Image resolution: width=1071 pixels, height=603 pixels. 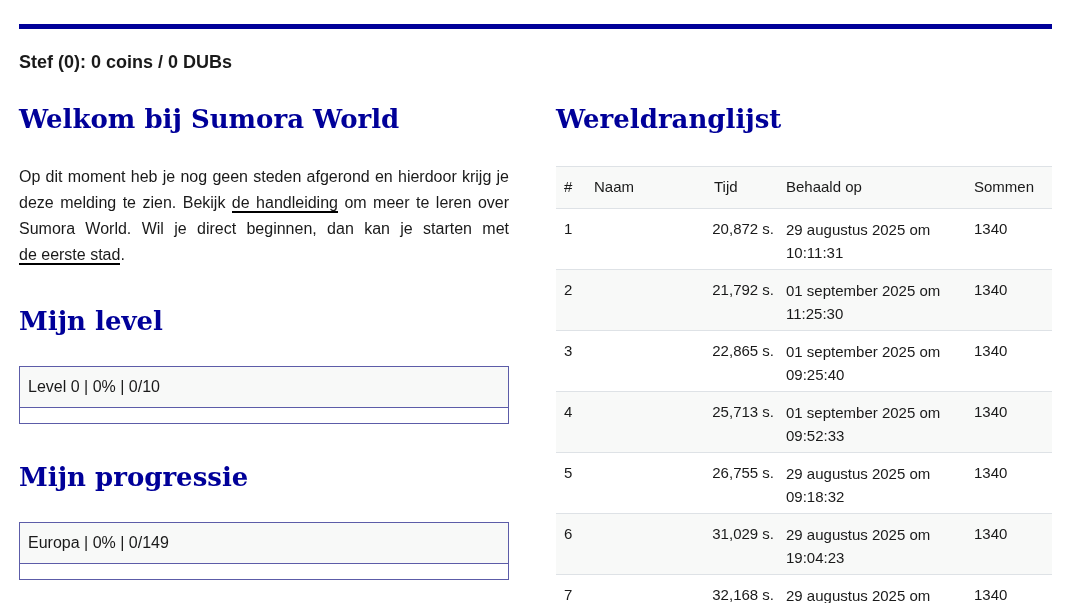 I want to click on column-header: #, so click(x=568, y=187).